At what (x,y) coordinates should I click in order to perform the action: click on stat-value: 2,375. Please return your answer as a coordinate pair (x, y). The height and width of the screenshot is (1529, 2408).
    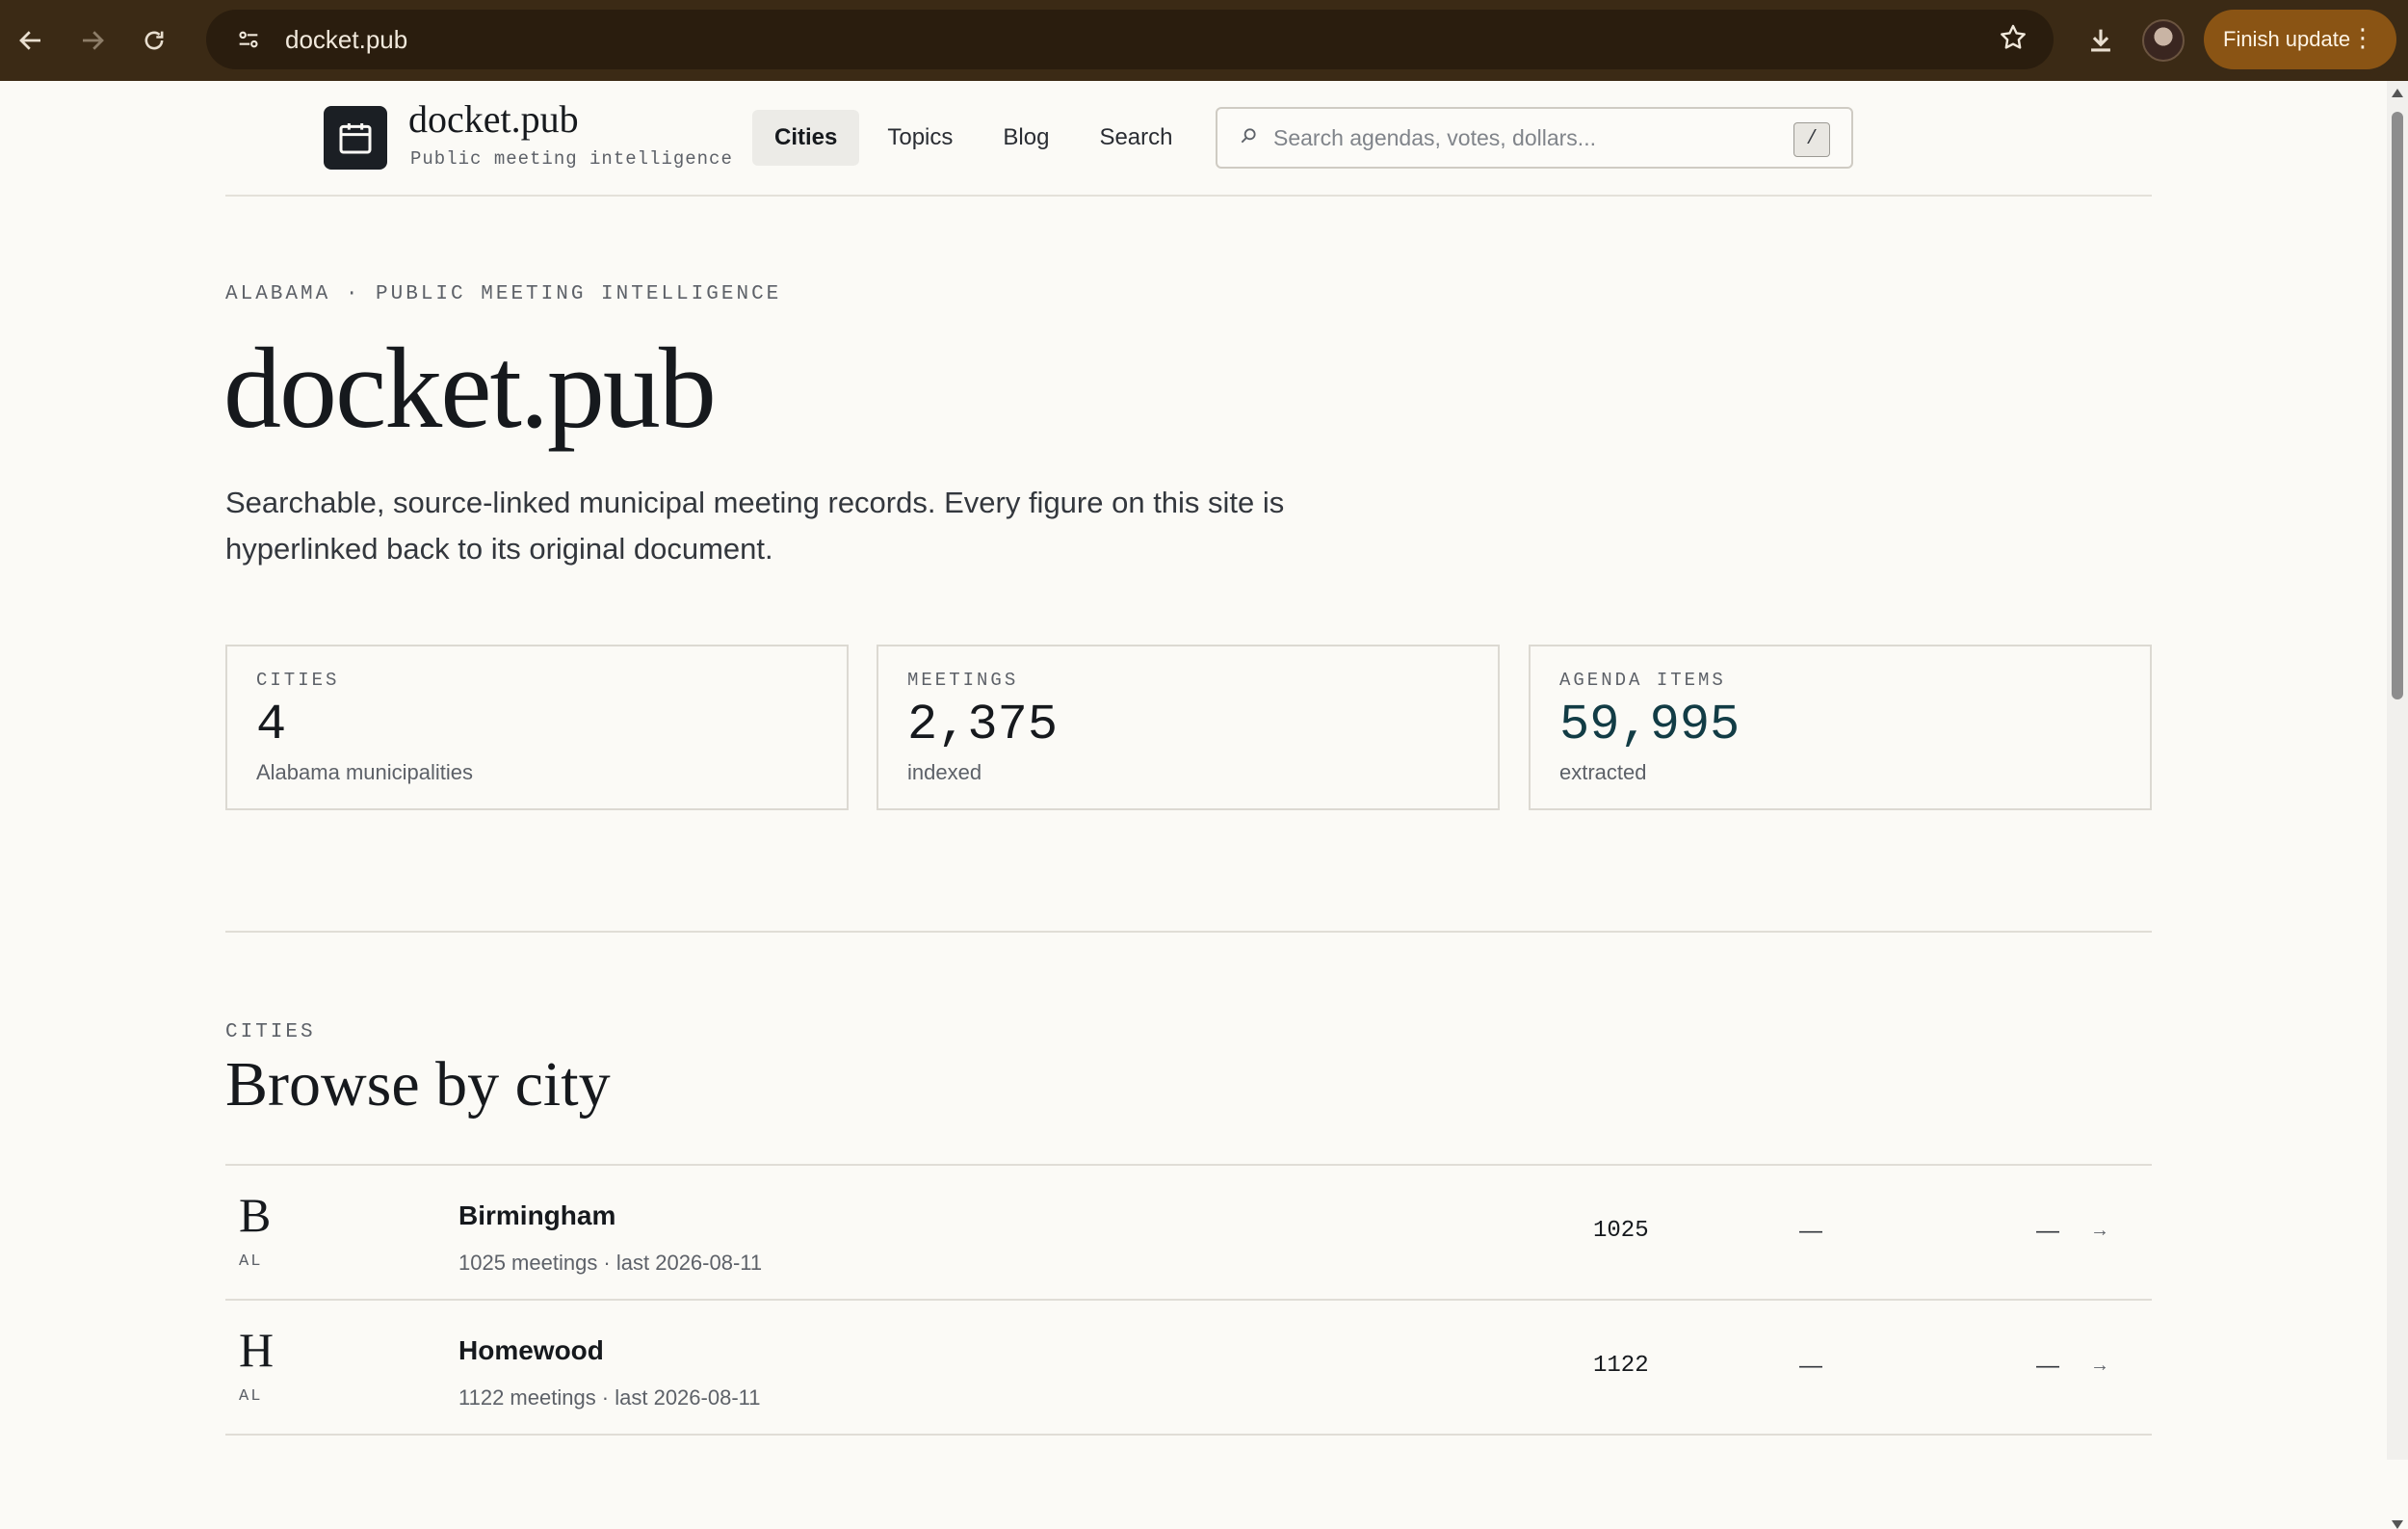
    Looking at the image, I should click on (983, 725).